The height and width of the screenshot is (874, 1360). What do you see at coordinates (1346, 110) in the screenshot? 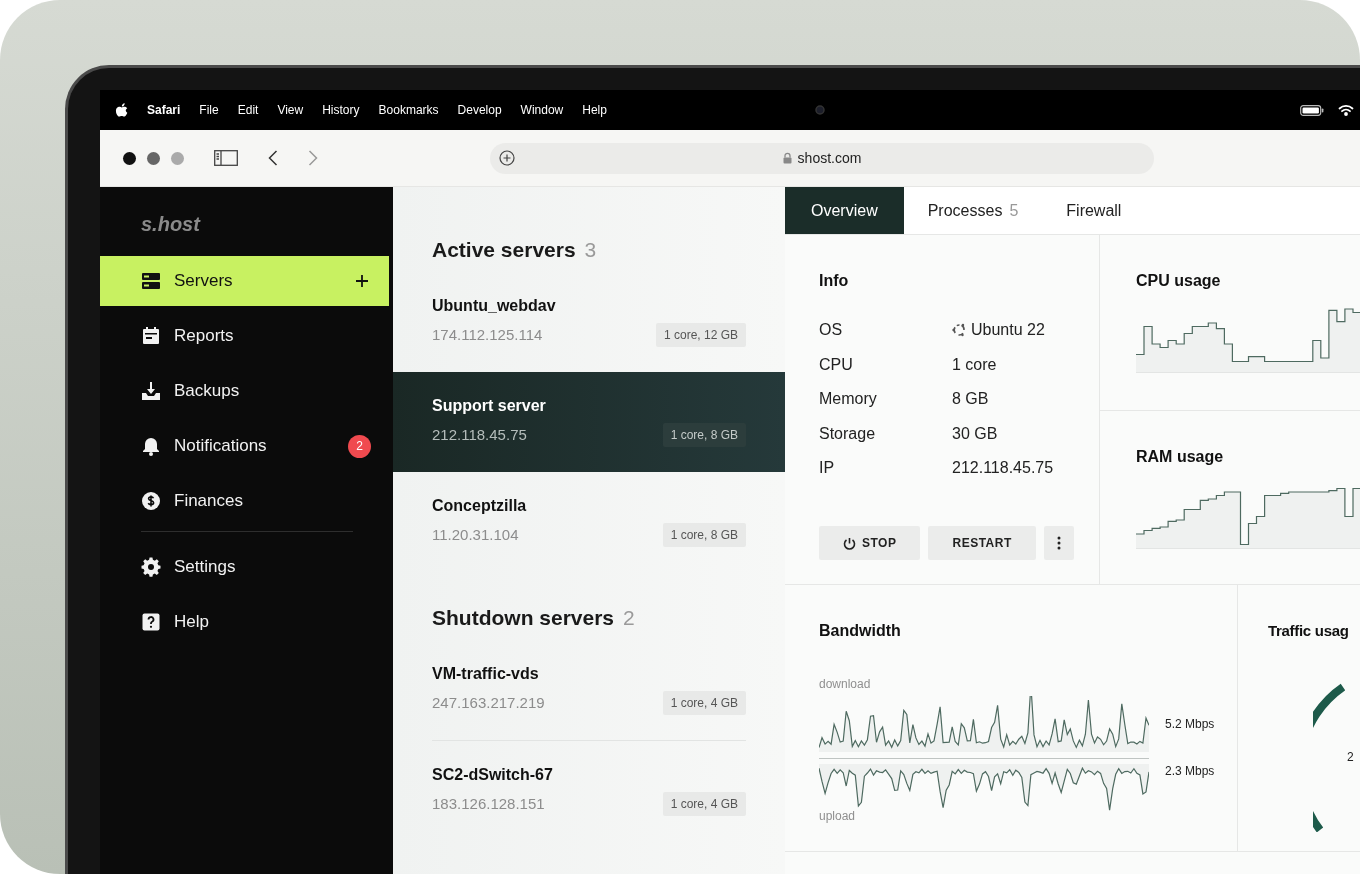
I see `wifi-icon` at bounding box center [1346, 110].